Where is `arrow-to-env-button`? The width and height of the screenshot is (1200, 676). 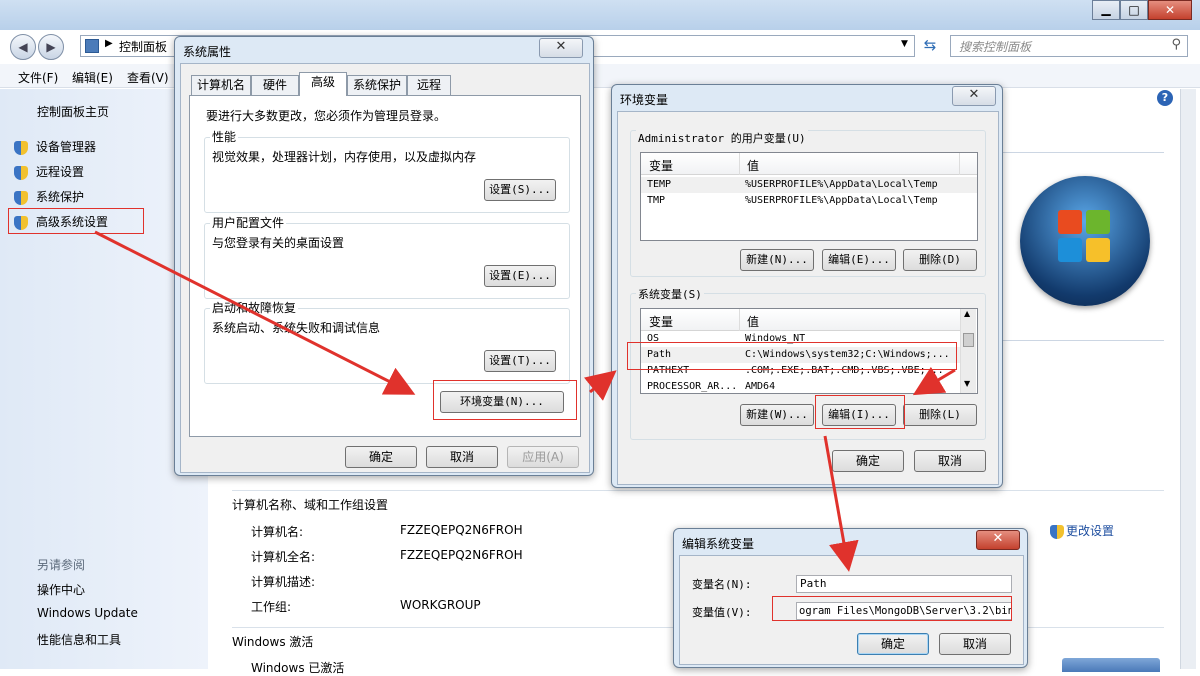 arrow-to-env-button is located at coordinates (255, 312).